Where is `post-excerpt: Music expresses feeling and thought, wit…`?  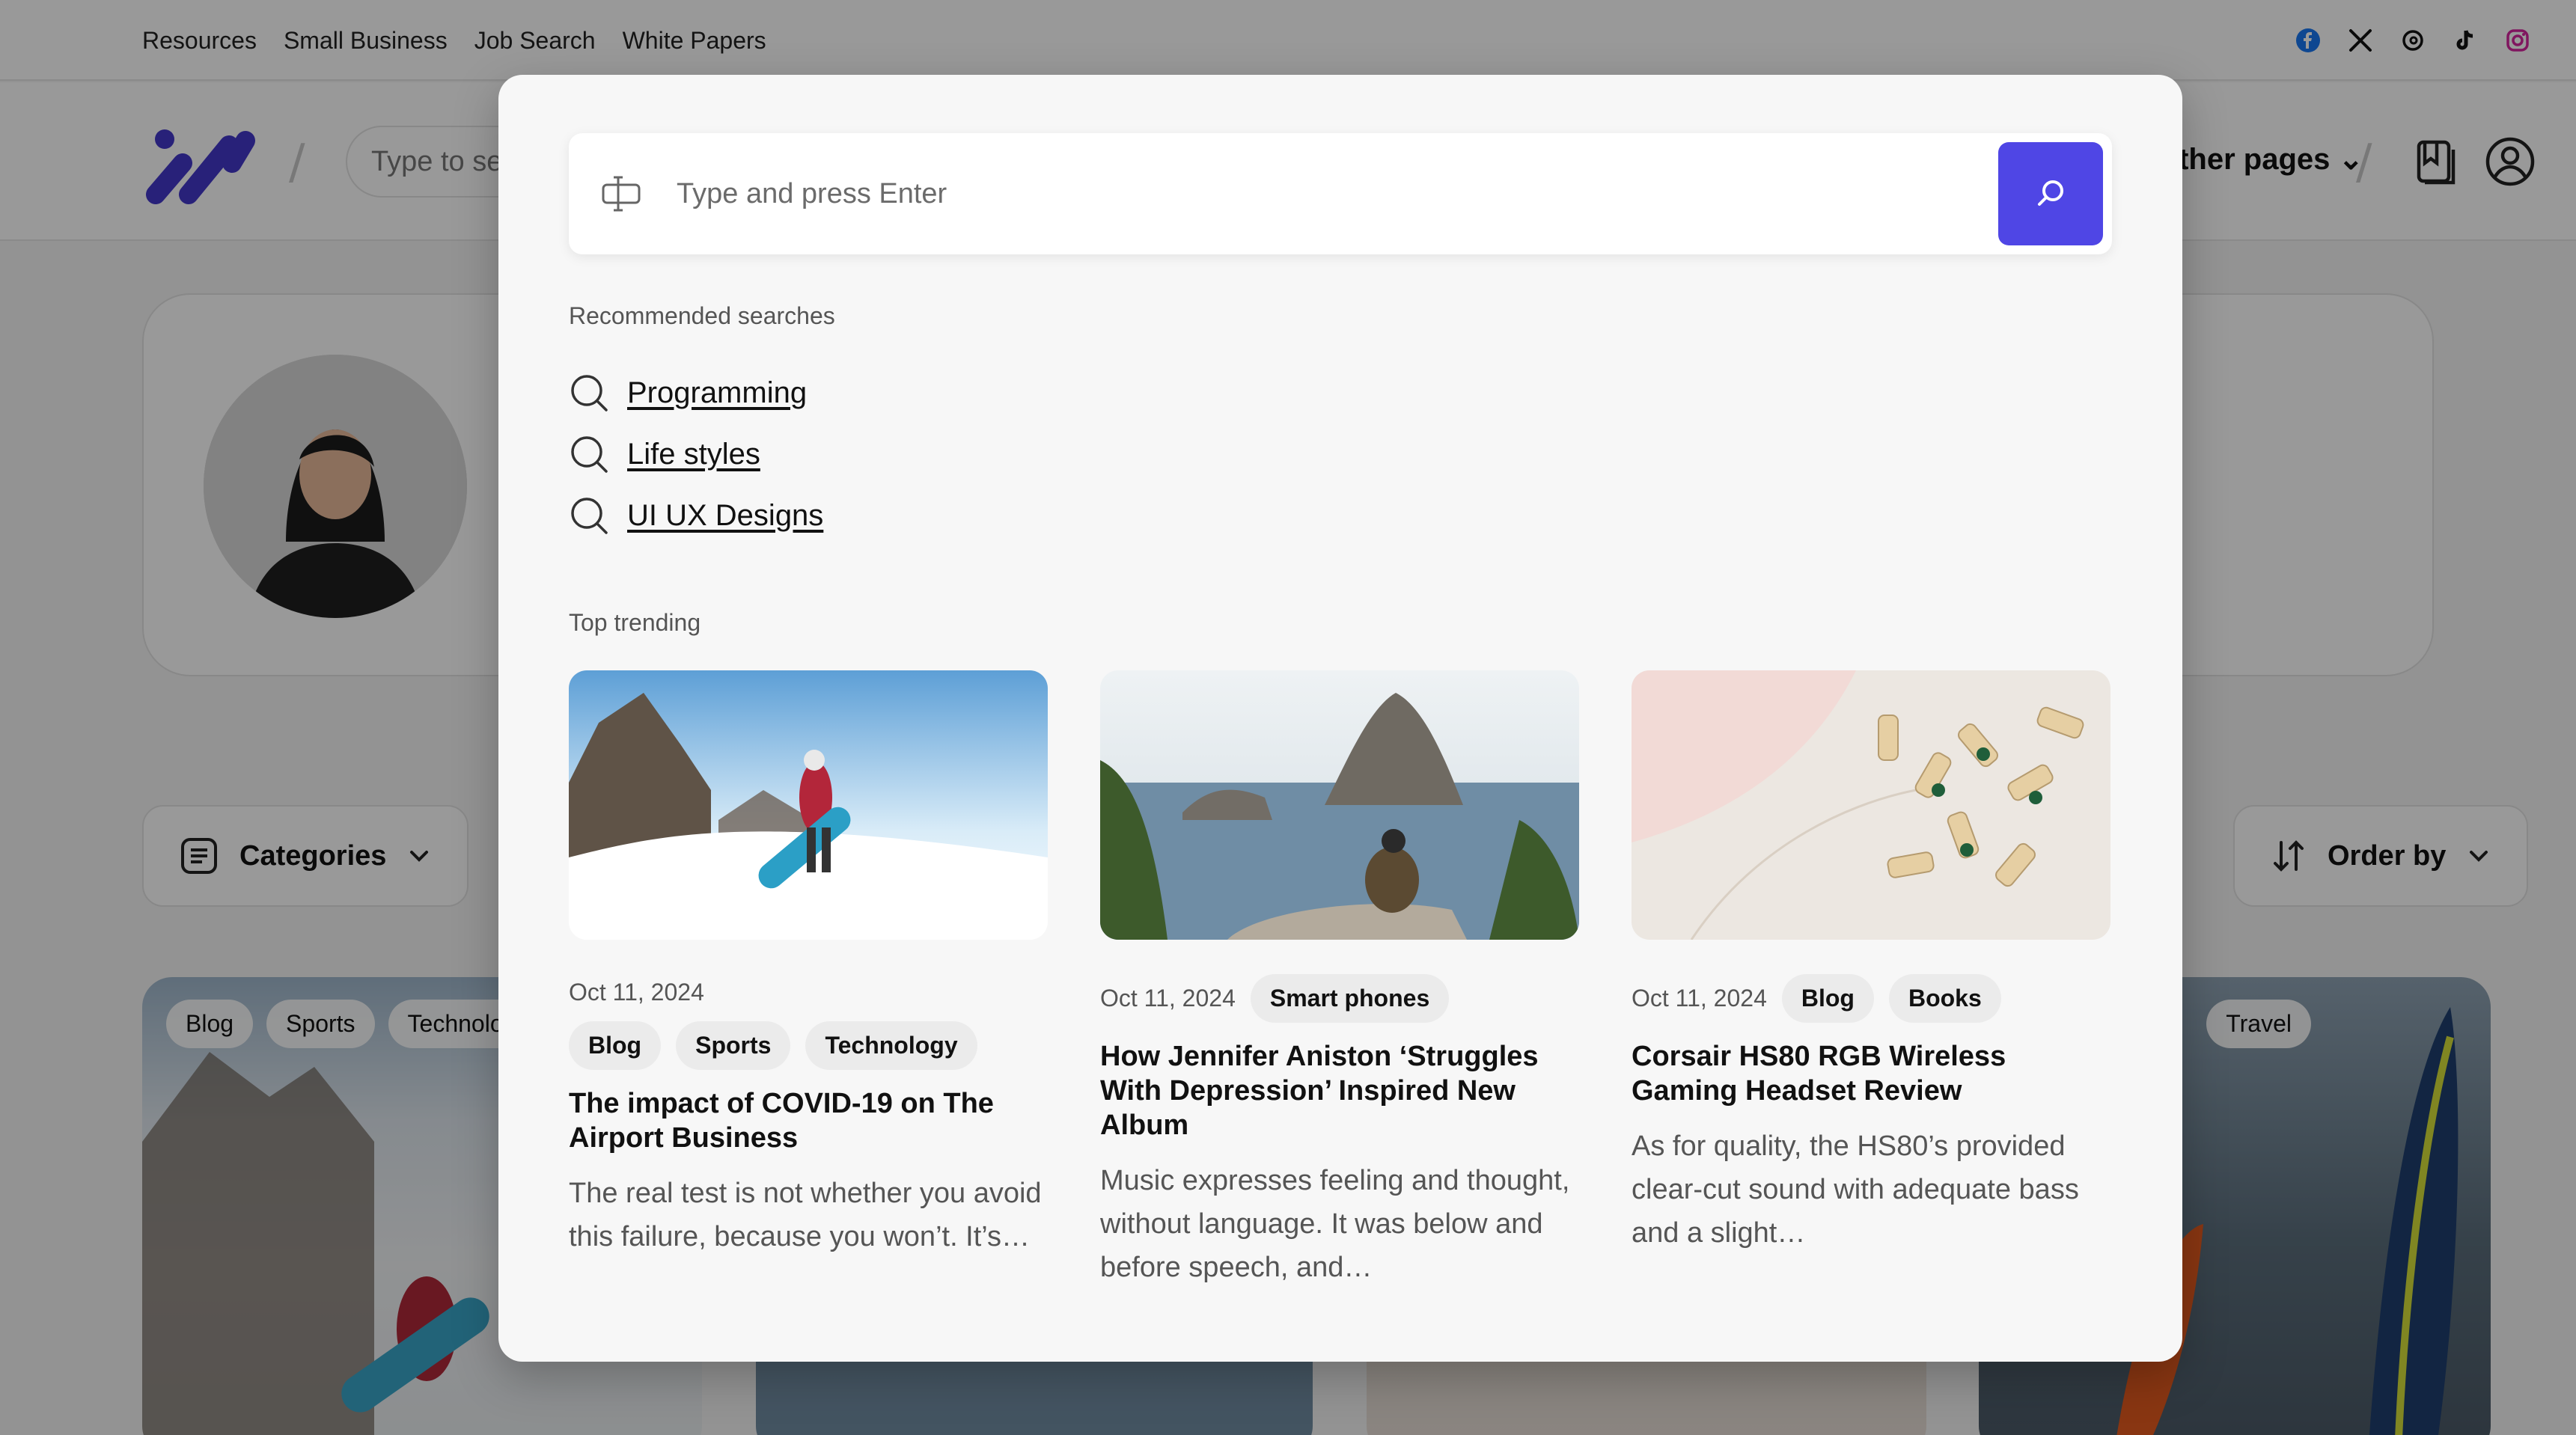 post-excerpt: Music expresses feeling and thought, wit… is located at coordinates (1335, 1224).